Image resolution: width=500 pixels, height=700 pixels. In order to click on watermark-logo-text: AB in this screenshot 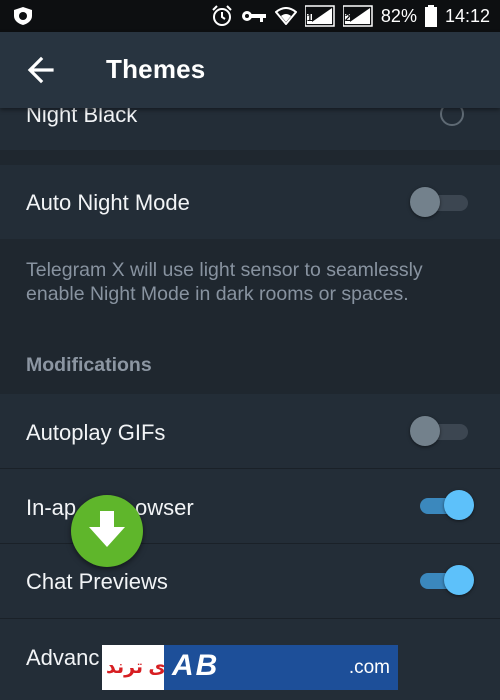, I will do `click(196, 665)`.